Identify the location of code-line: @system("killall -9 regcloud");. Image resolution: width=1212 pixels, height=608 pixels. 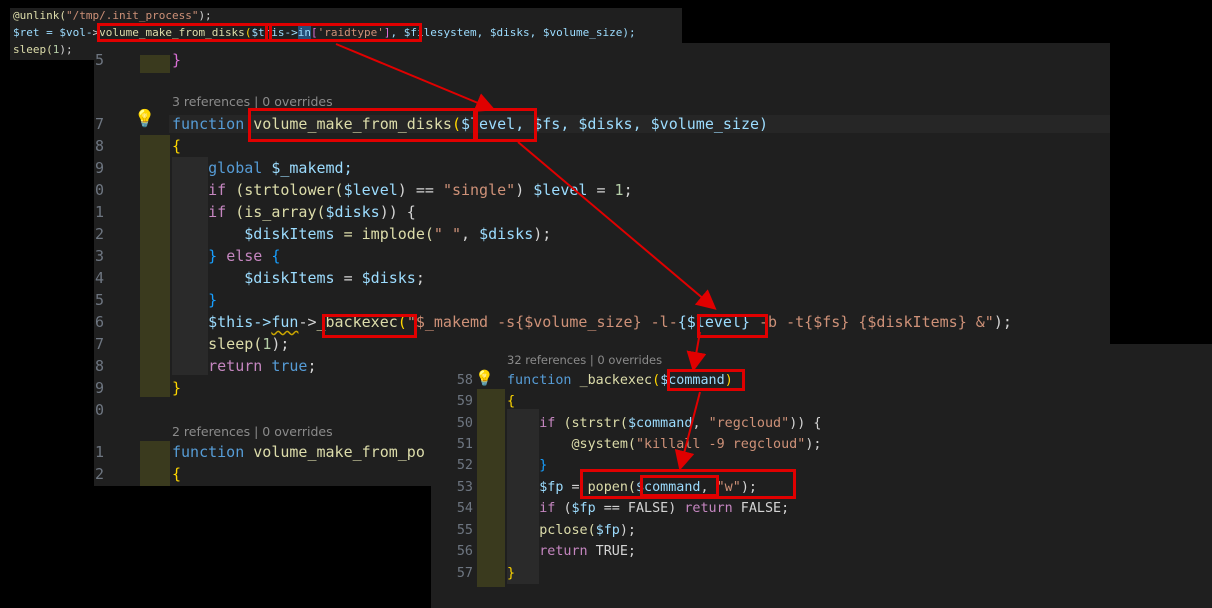
(664, 444).